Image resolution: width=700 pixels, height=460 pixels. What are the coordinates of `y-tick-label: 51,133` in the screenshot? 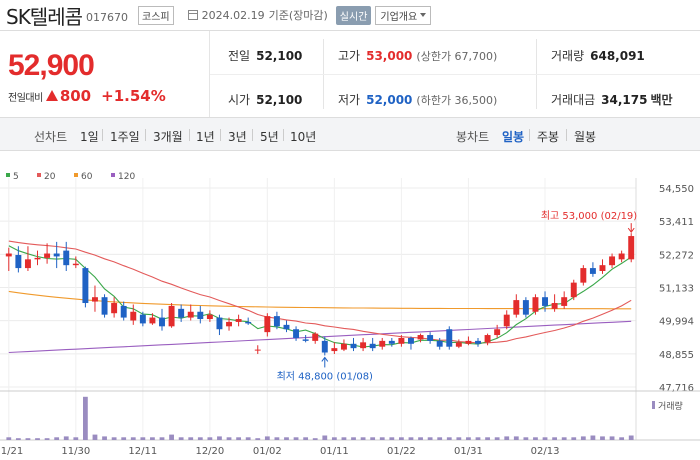 It's located at (676, 289).